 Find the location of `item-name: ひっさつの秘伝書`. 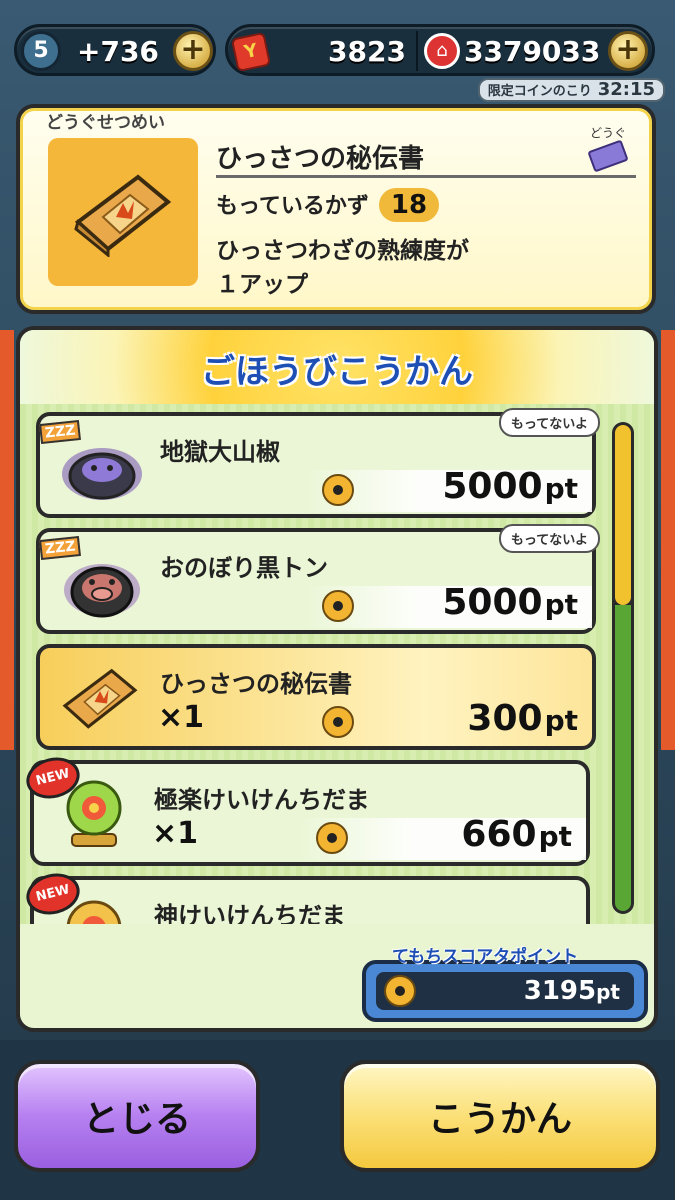

item-name: ひっさつの秘伝書 is located at coordinates (426, 158).